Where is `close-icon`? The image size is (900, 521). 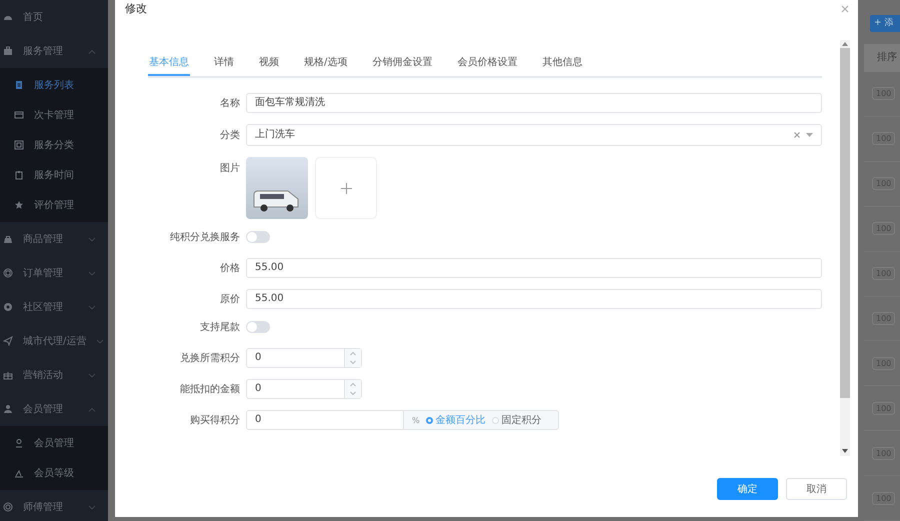
close-icon is located at coordinates (845, 9).